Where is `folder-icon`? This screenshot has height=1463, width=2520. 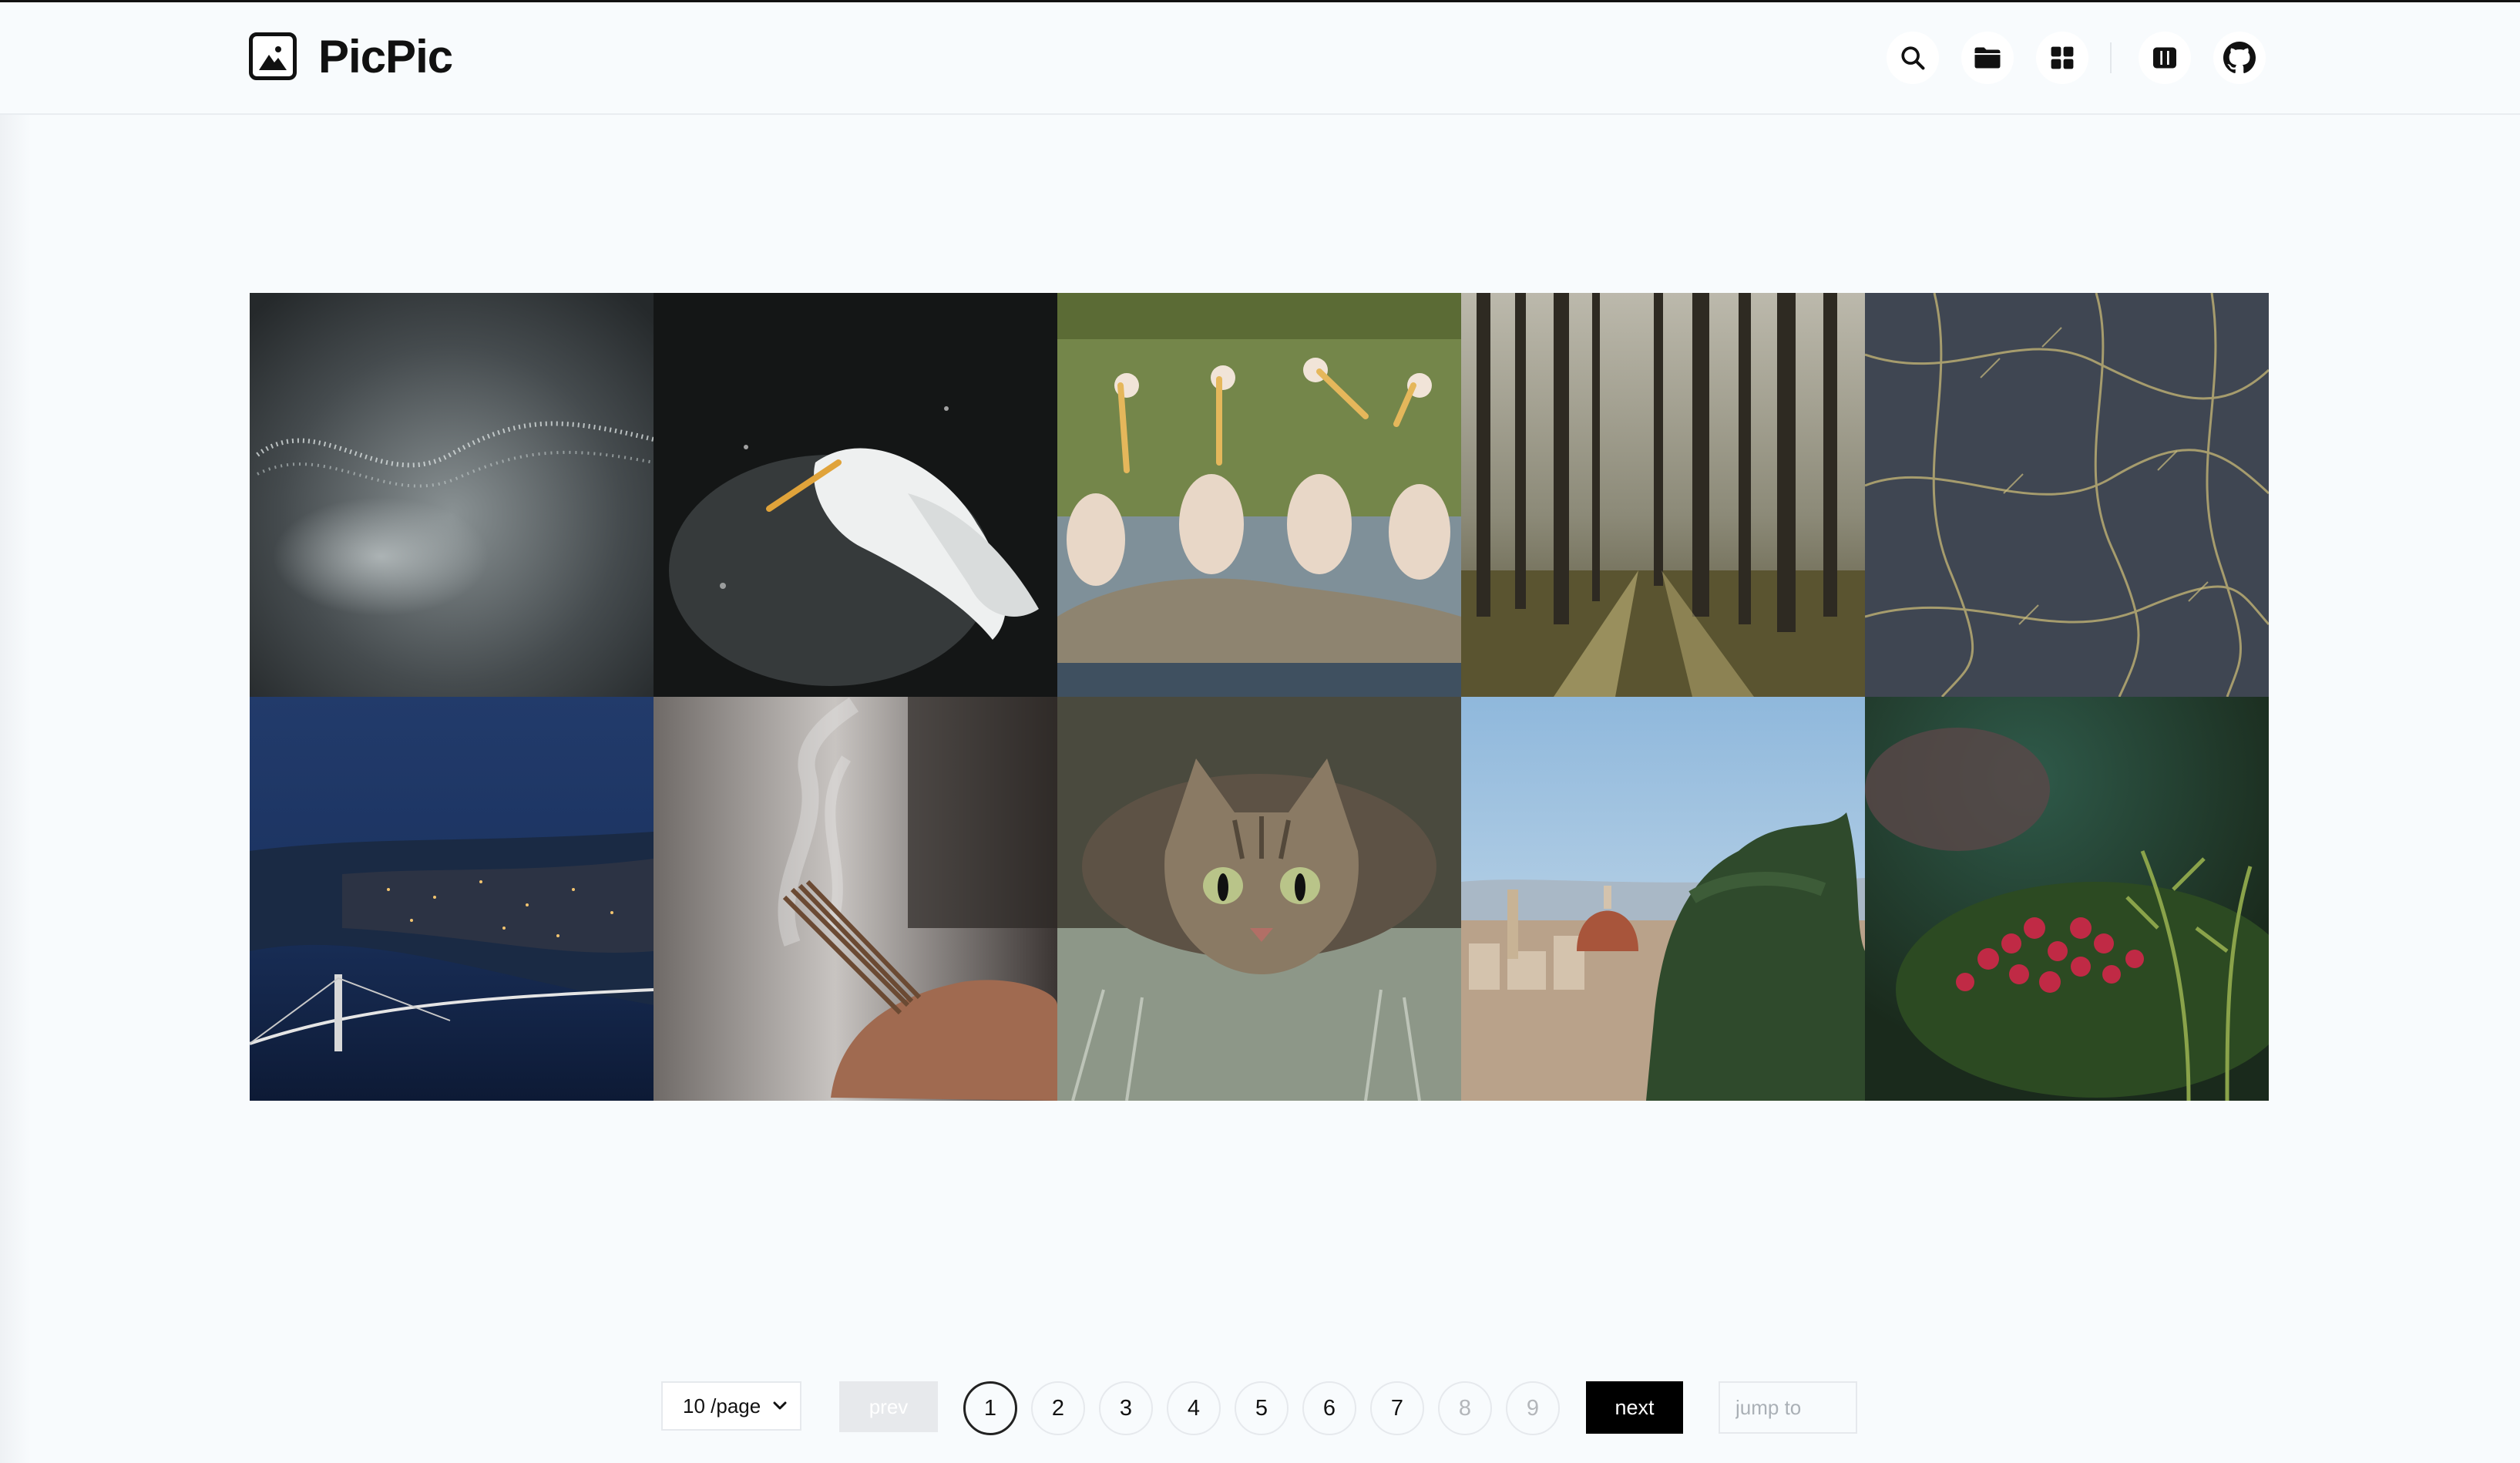
folder-icon is located at coordinates (1988, 58).